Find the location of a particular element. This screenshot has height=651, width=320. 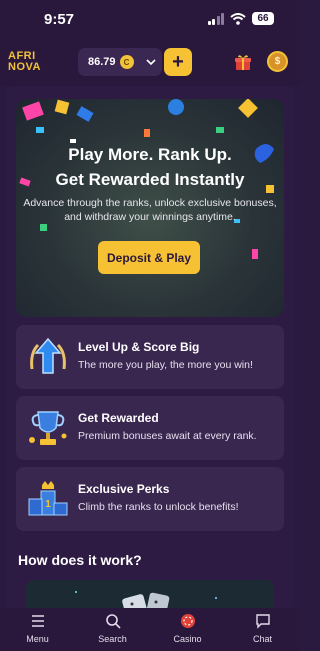

app-header: AFRI NOVA 86.79 C + $ is located at coordinates (150, 63).